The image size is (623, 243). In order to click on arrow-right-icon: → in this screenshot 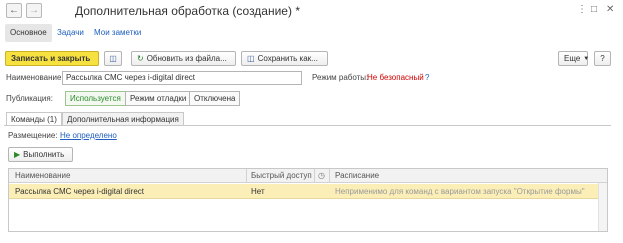, I will do `click(34, 10)`.